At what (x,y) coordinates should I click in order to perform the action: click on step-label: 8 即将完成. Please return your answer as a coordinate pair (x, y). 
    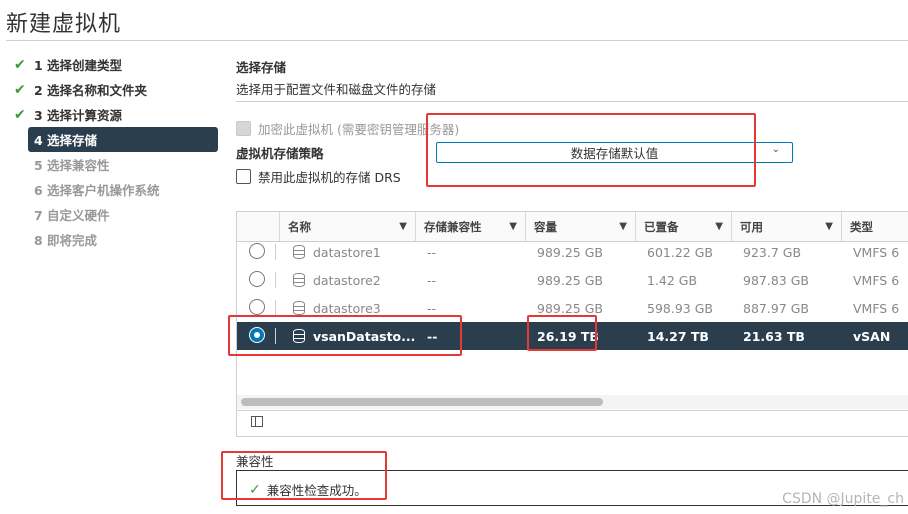
    Looking at the image, I should click on (66, 240).